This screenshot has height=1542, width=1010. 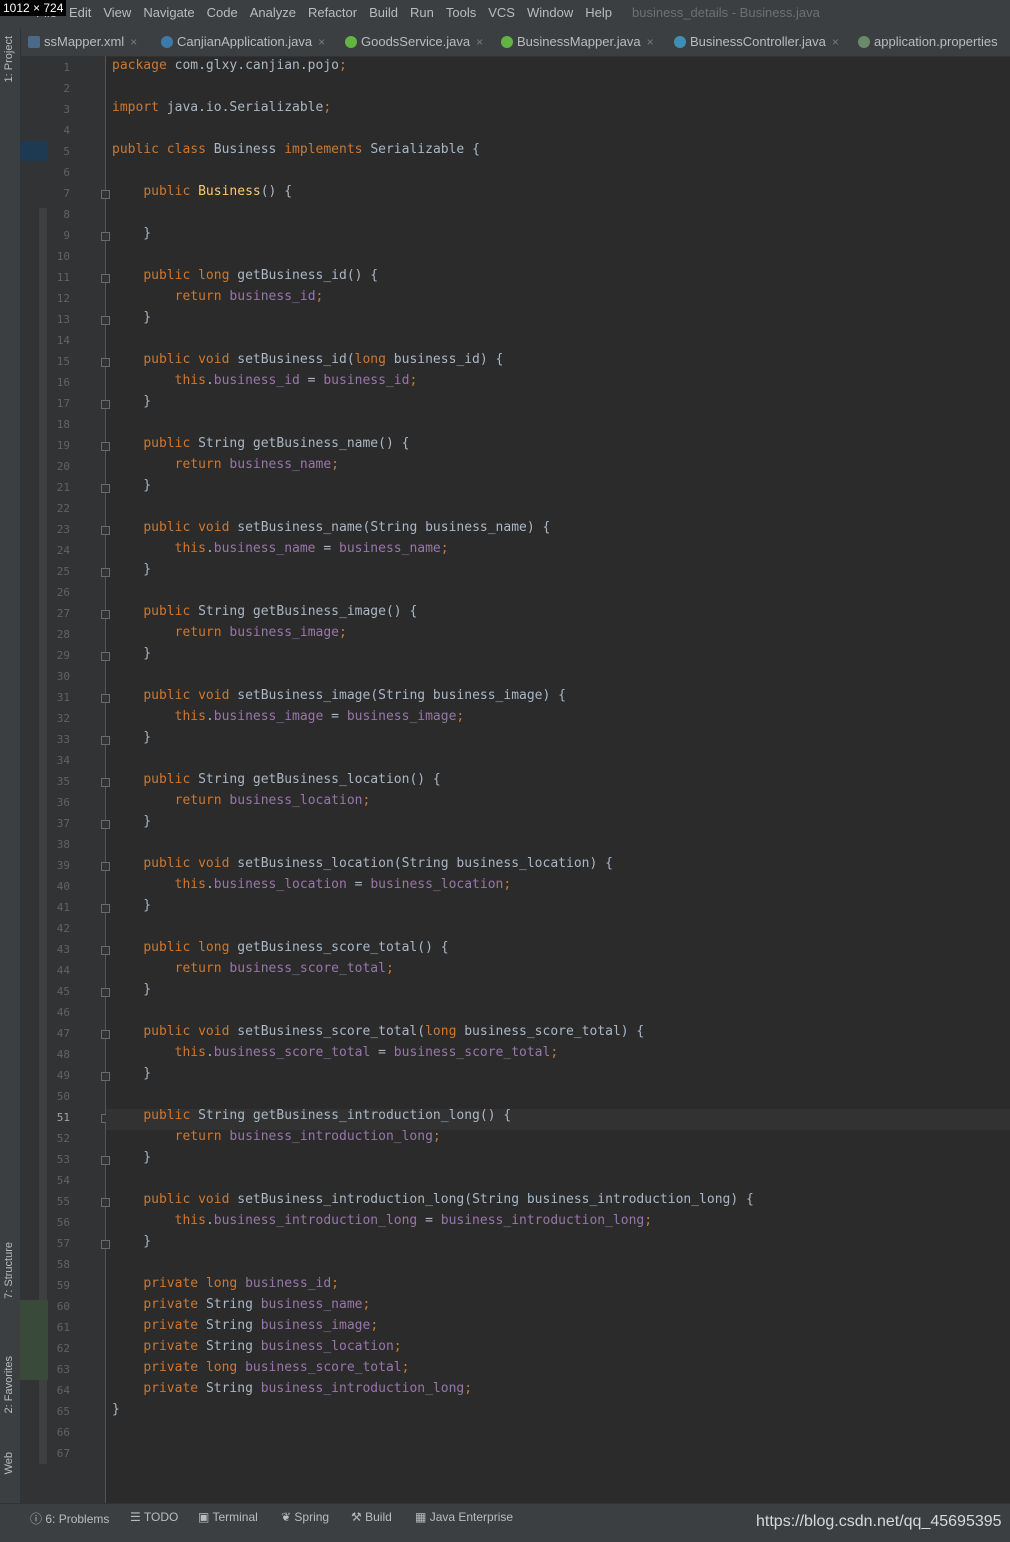 What do you see at coordinates (261, 1325) in the screenshot?
I see `code-line: private String business_image;` at bounding box center [261, 1325].